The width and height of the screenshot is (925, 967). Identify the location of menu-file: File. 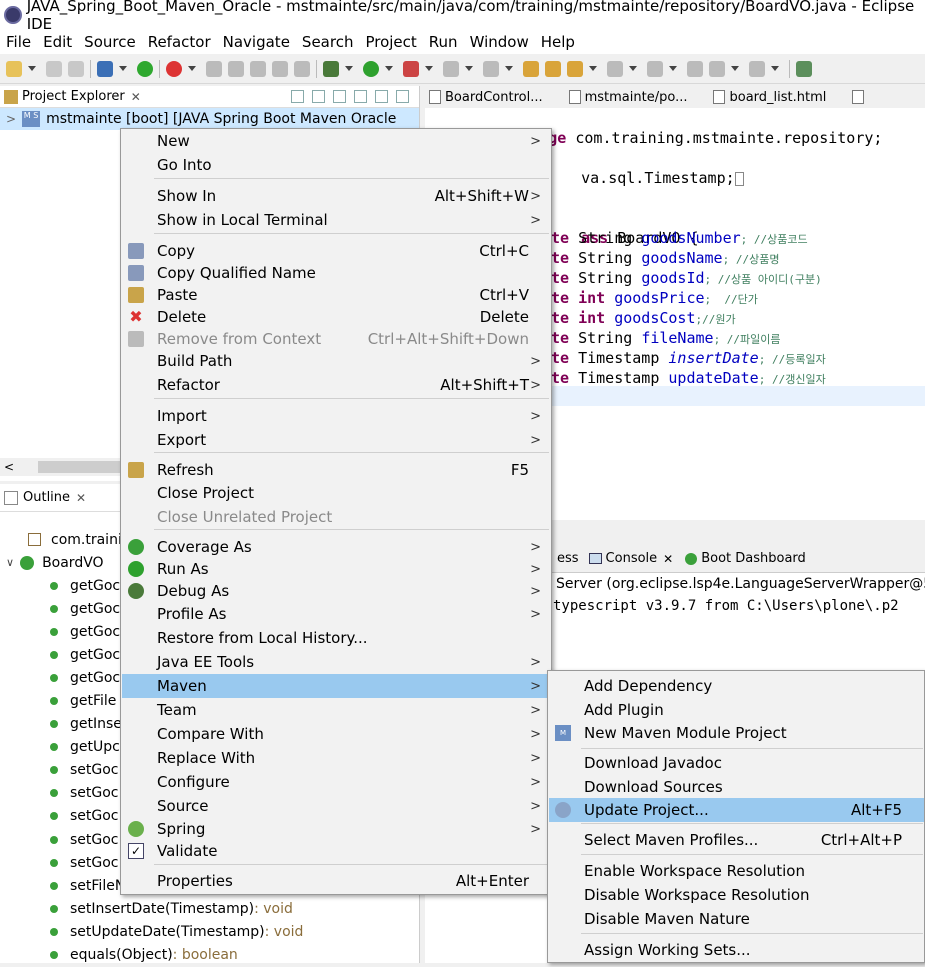
(18, 42).